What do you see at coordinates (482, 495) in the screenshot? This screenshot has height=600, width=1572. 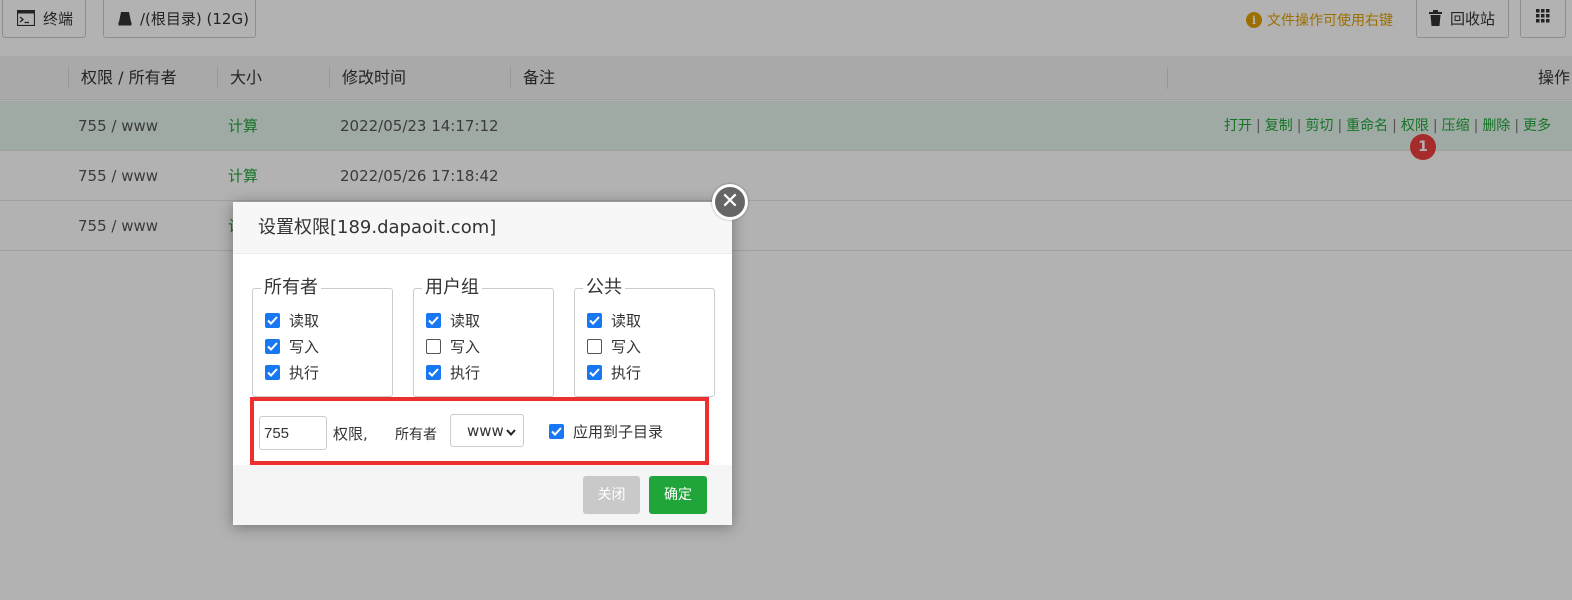 I see `dialog-footer: 关闭 确定` at bounding box center [482, 495].